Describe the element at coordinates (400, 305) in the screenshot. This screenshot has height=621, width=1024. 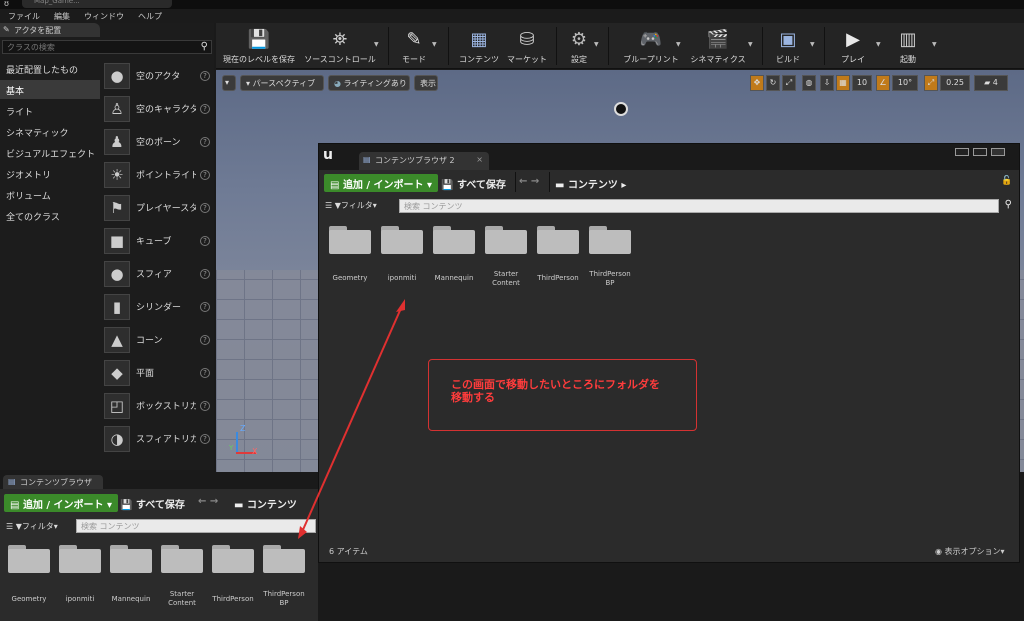
I see `arrow-head-up` at that location.